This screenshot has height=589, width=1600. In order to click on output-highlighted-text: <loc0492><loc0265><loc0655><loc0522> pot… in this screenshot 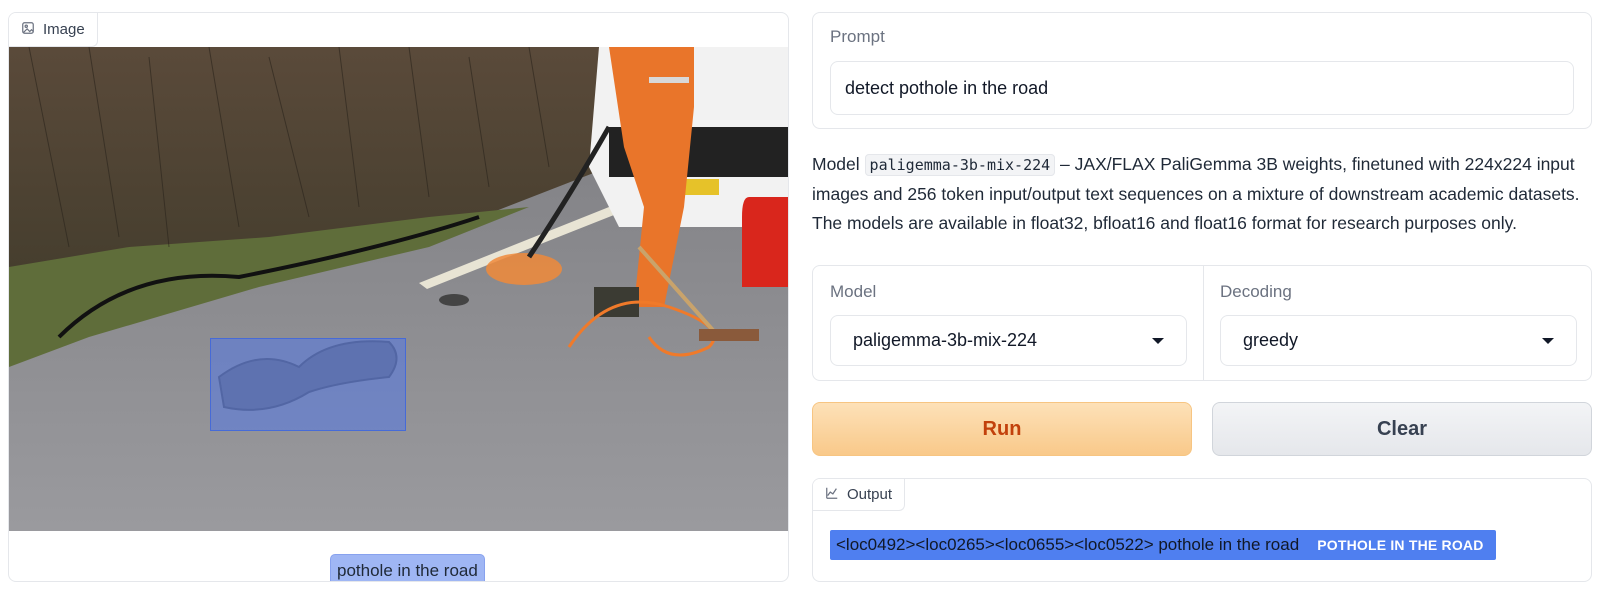, I will do `click(1163, 545)`.